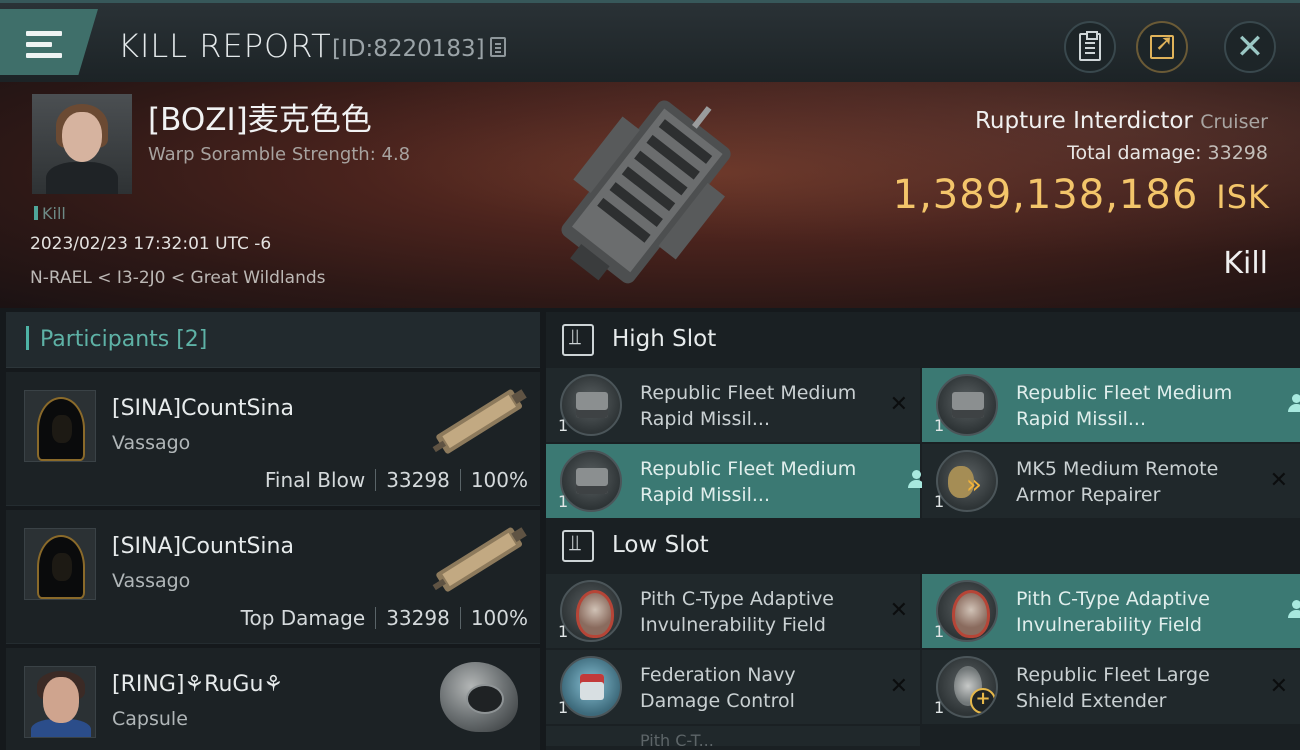 The image size is (1300, 750). What do you see at coordinates (178, 278) in the screenshot?
I see `kill-location: N-RAEL < I3-2J0 < Great Wildlands` at bounding box center [178, 278].